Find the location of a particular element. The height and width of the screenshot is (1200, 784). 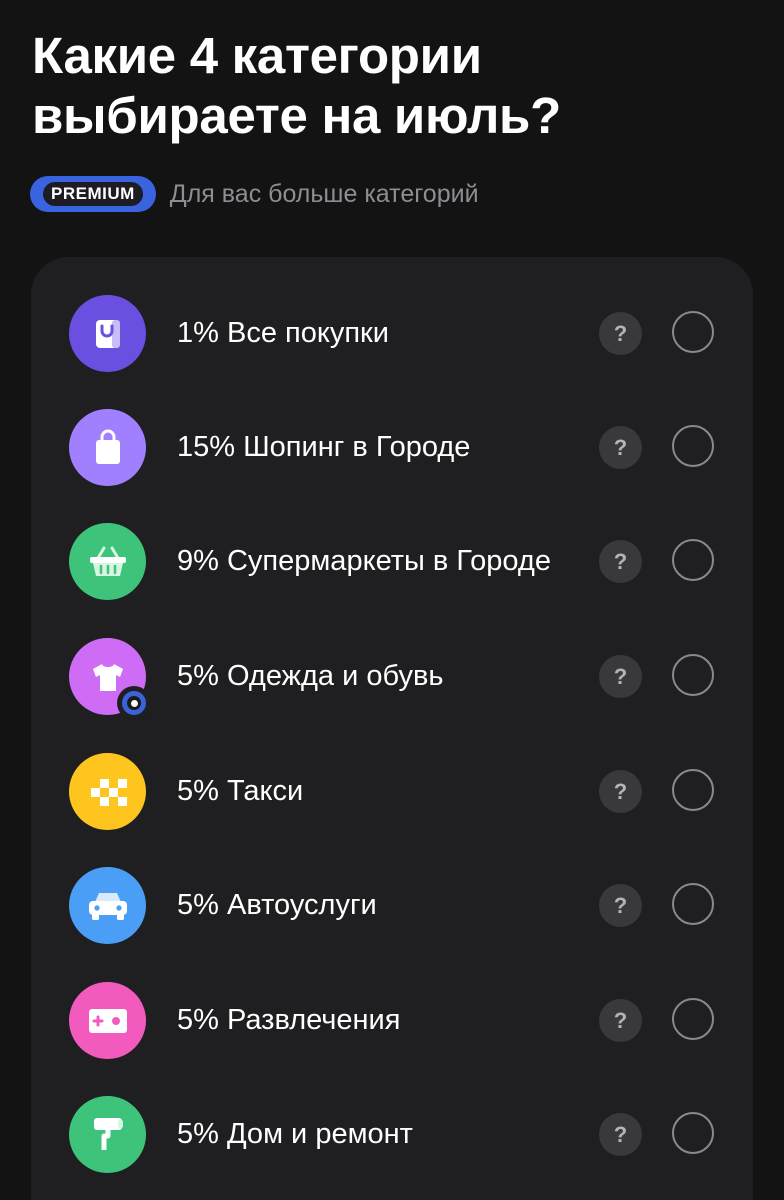

paint-roller-icon is located at coordinates (107, 1134).